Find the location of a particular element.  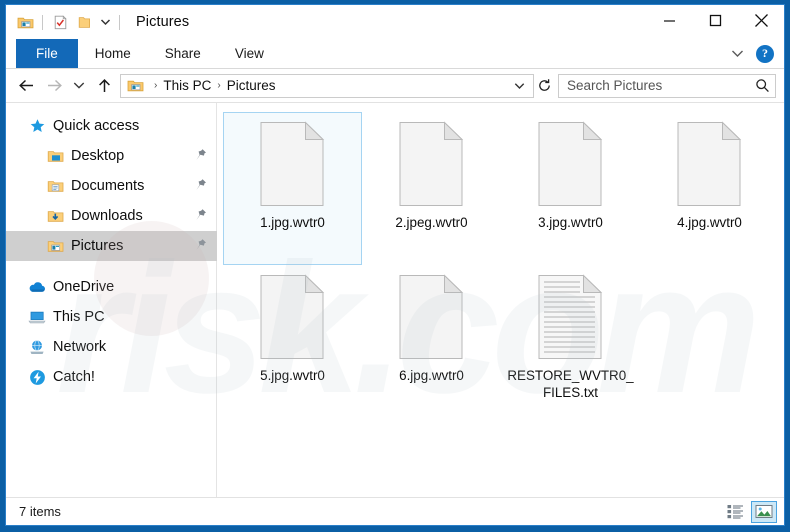

view-mode-buttons is located at coordinates (749, 511).